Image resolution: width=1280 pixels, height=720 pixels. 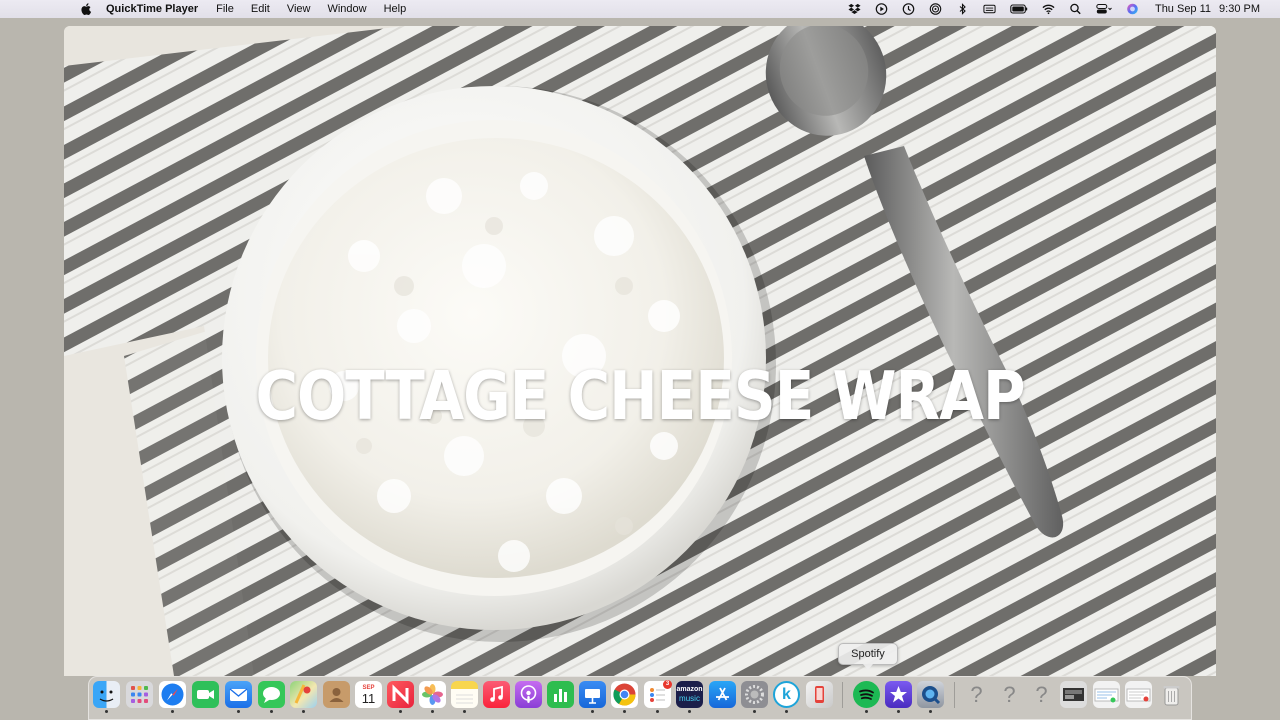 What do you see at coordinates (152, 9) in the screenshot?
I see `app-name-menu: QuickTime Player` at bounding box center [152, 9].